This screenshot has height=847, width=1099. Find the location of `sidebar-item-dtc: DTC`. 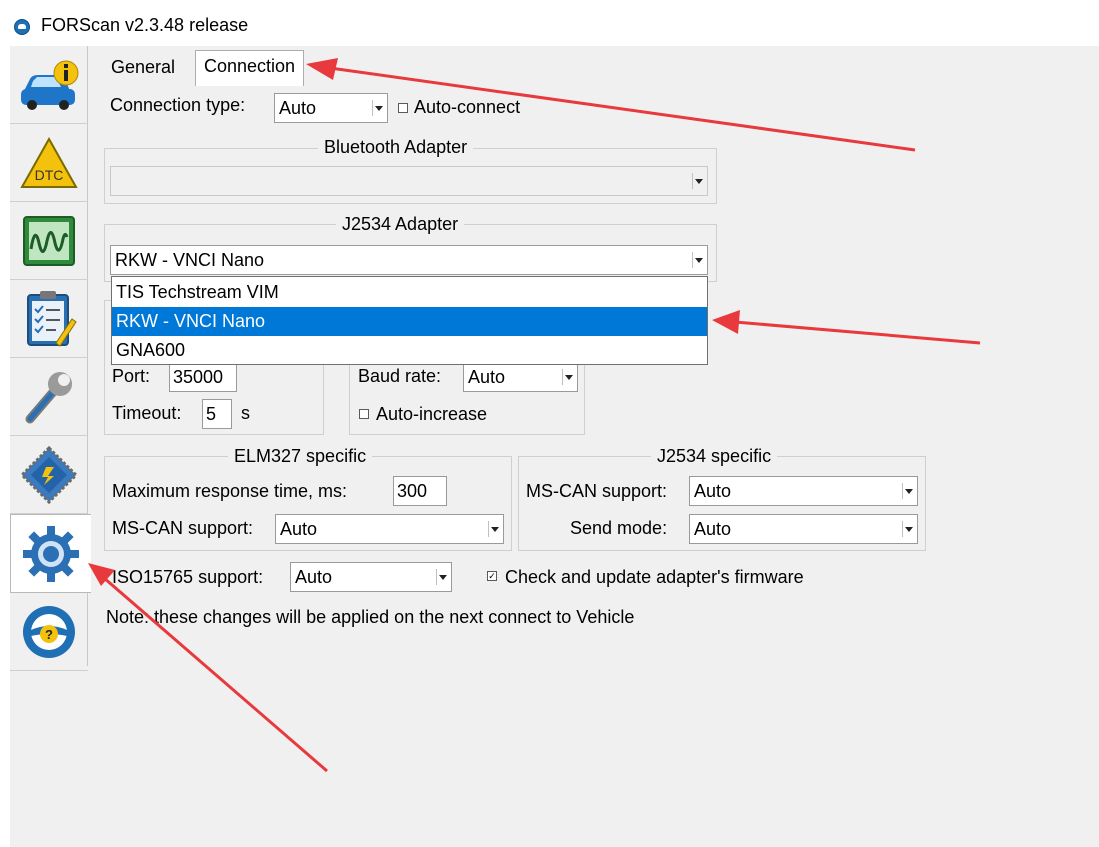

sidebar-item-dtc: DTC is located at coordinates (49, 163).